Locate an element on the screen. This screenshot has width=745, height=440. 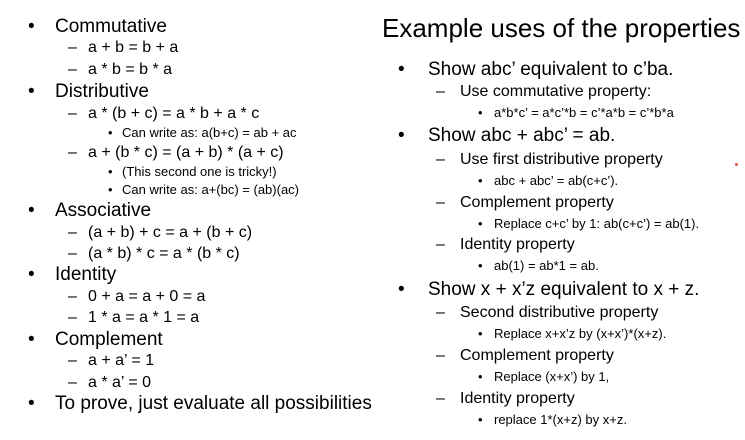
example-level2-item: Use first distributive property is located at coordinates (561, 159).